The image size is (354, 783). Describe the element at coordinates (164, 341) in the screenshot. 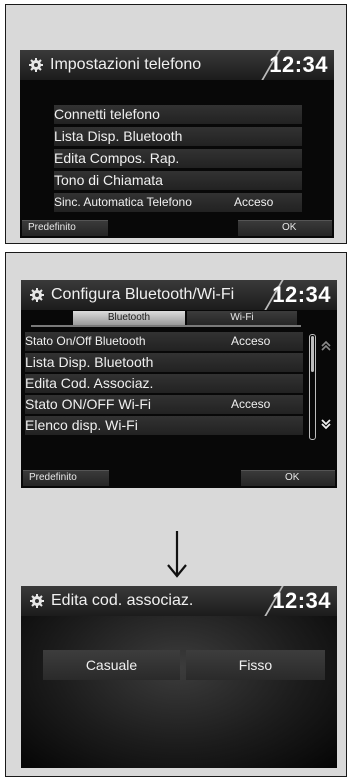

I see `menu-item-bluetooth-status: Stato On/Off Bluetooth Acceso` at that location.